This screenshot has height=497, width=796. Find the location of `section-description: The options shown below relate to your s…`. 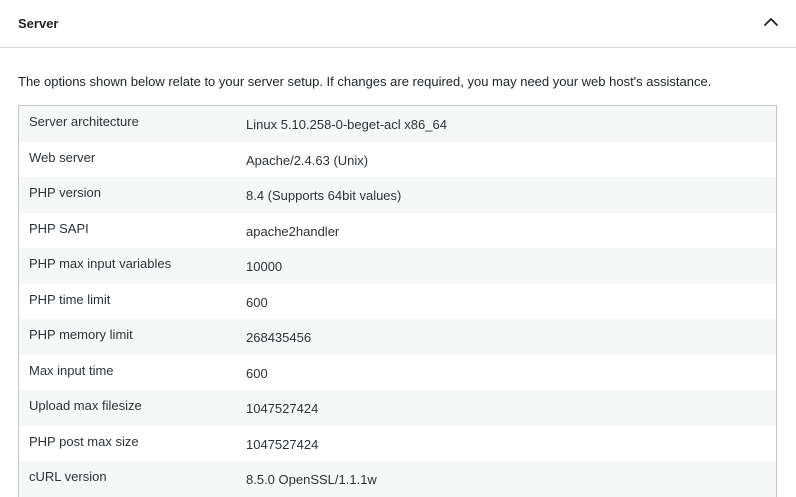

section-description: The options shown below relate to your s… is located at coordinates (365, 81).